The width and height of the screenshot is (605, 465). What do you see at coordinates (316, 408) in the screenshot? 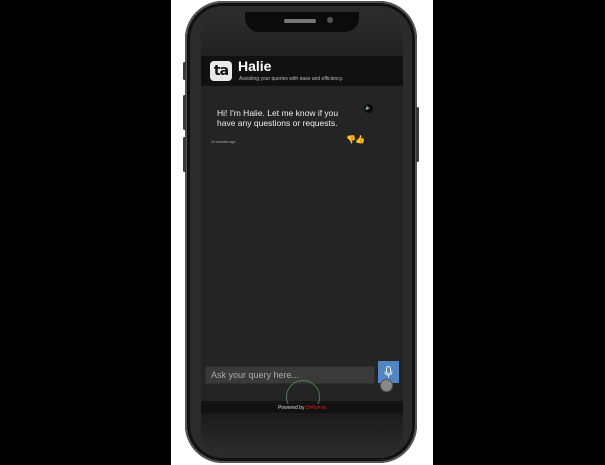
I see `brand-link: DrRunna` at bounding box center [316, 408].